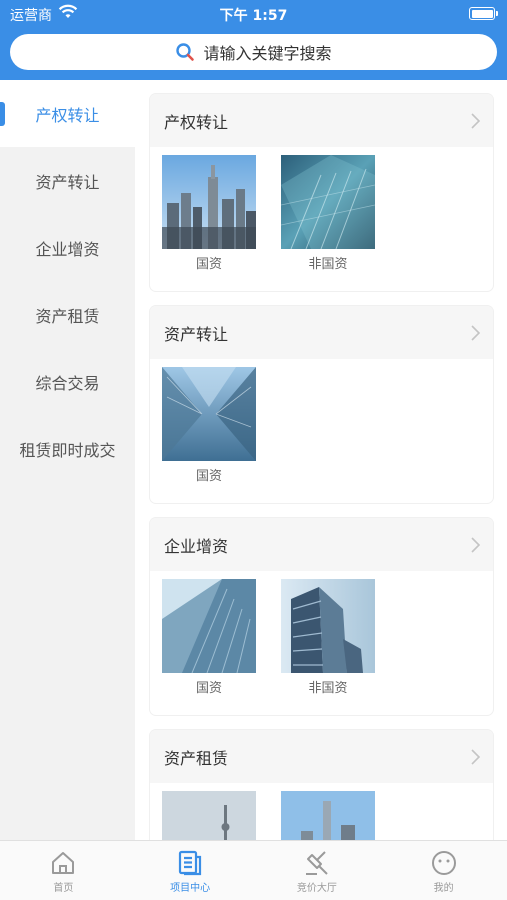 Image resolution: width=507 pixels, height=900 pixels. Describe the element at coordinates (328, 626) in the screenshot. I see `office-building-image` at that location.